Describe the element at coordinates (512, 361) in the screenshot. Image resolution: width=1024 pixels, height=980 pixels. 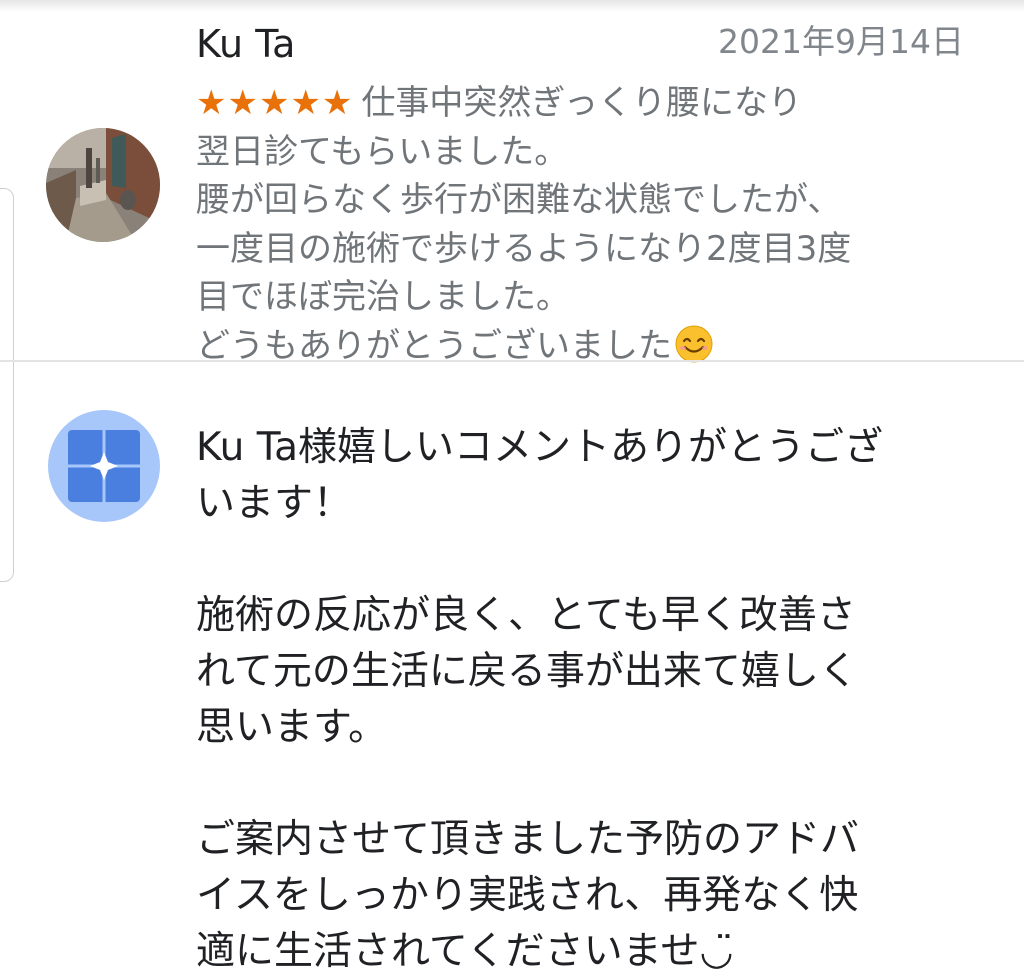
I see `section-divider` at that location.